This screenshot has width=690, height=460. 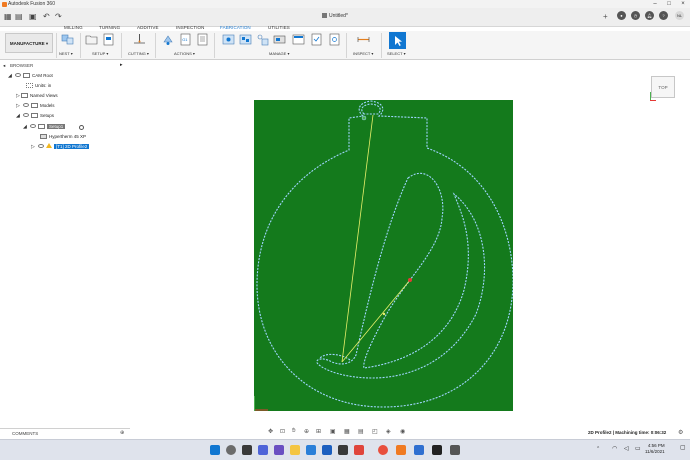 I want to click on tree-item-setups: ◢ Setups, so click(x=35, y=116).